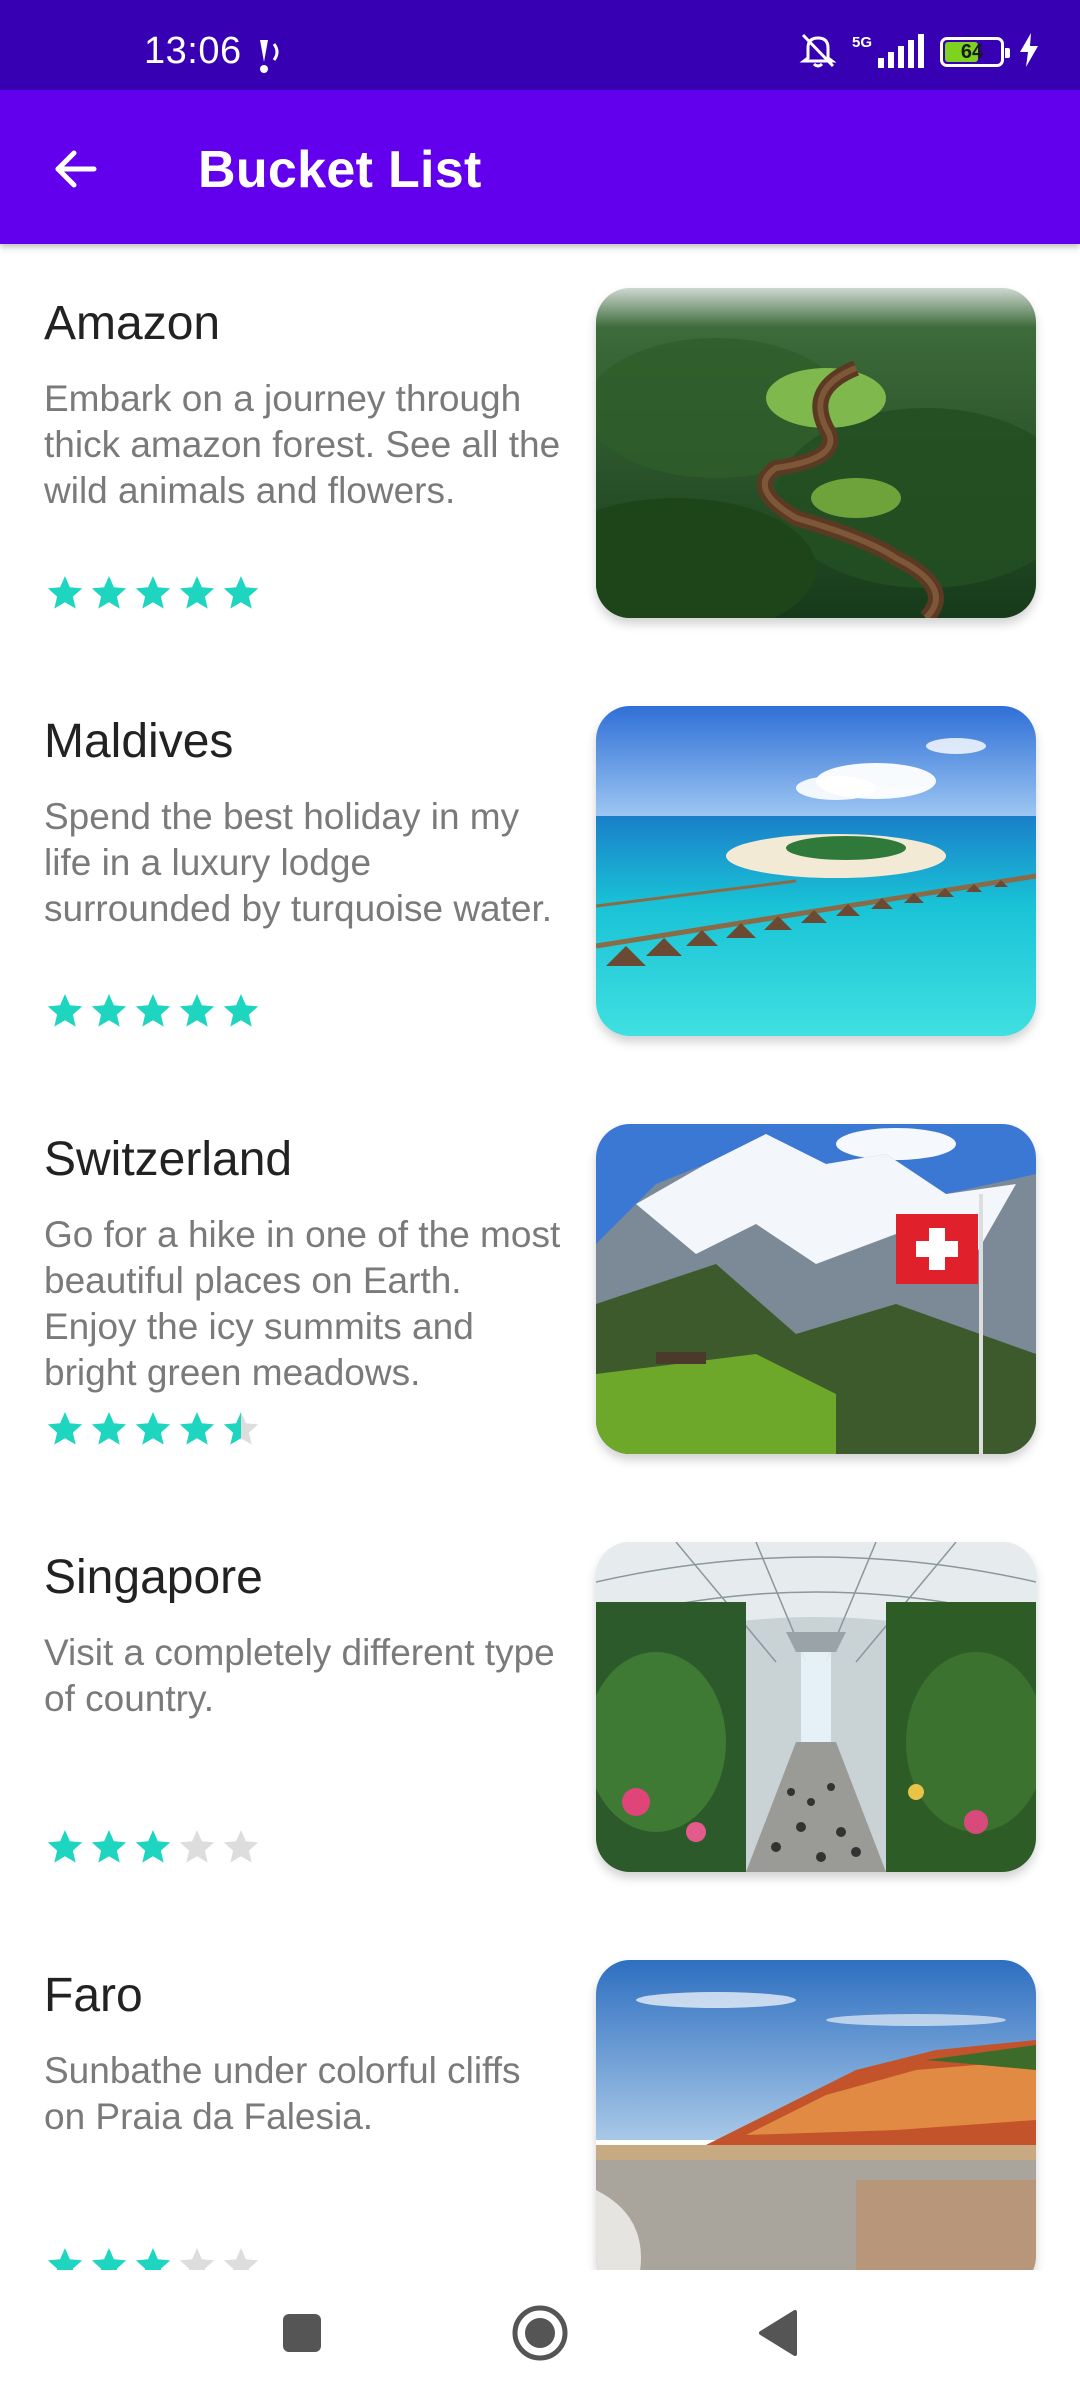 This screenshot has height=2400, width=1080. Describe the element at coordinates (818, 52) in the screenshot. I see `bell-off-icon` at that location.